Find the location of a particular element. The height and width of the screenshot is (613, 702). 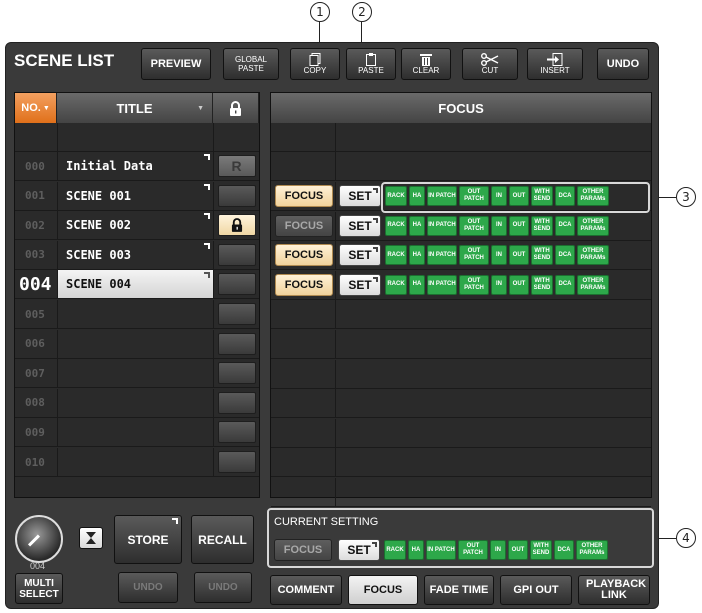

scene-title: SCENE 002 is located at coordinates (135, 226).